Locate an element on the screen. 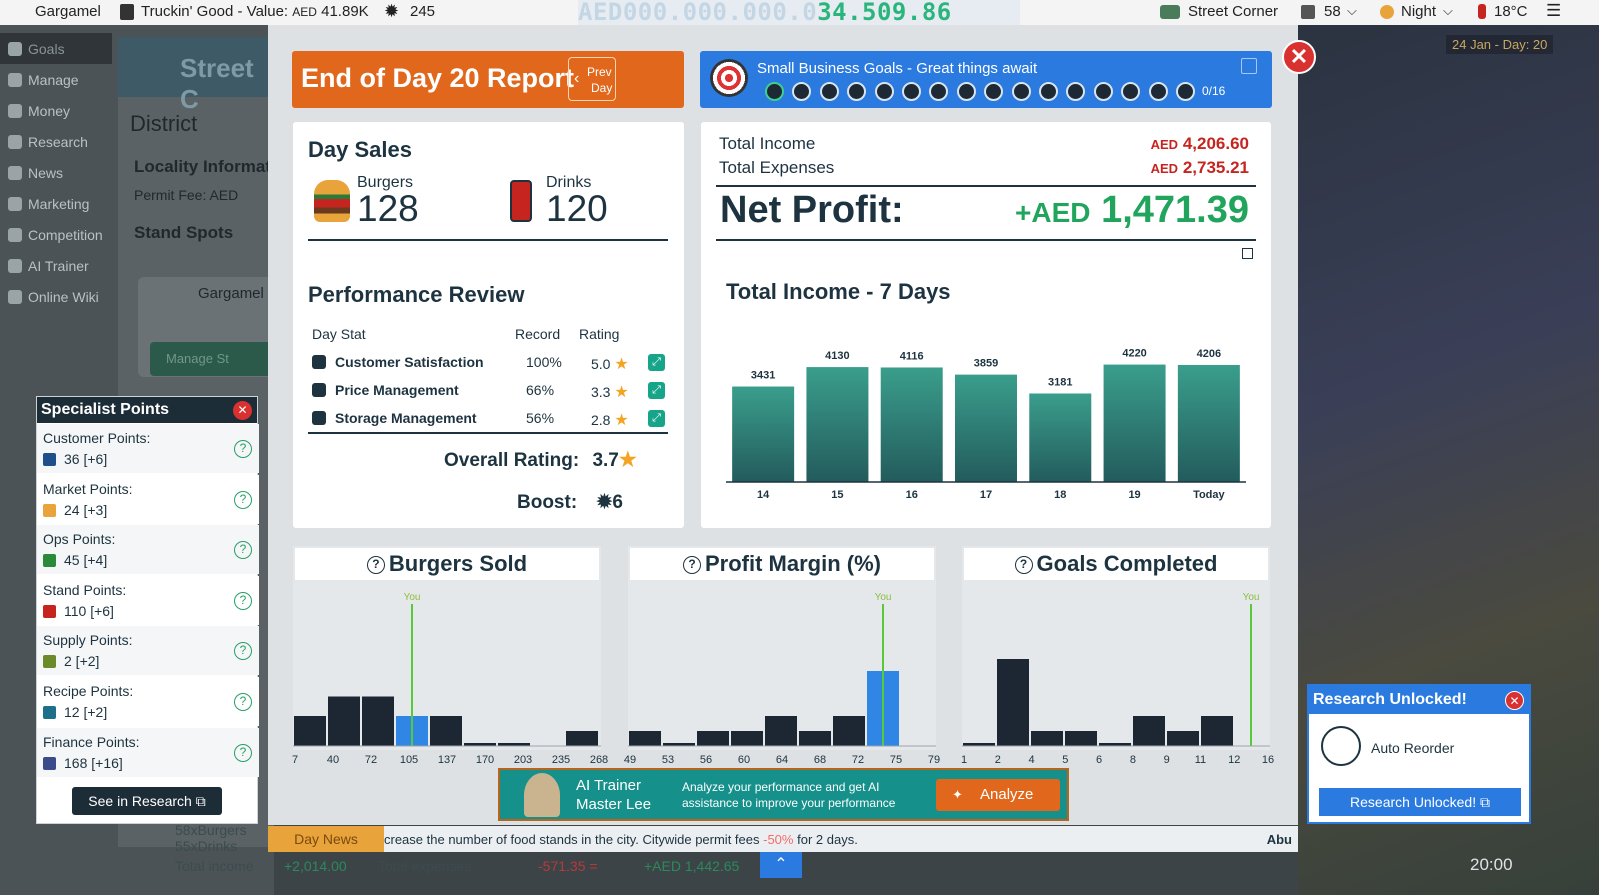  histogram-x-tick: 16 is located at coordinates (1268, 760).